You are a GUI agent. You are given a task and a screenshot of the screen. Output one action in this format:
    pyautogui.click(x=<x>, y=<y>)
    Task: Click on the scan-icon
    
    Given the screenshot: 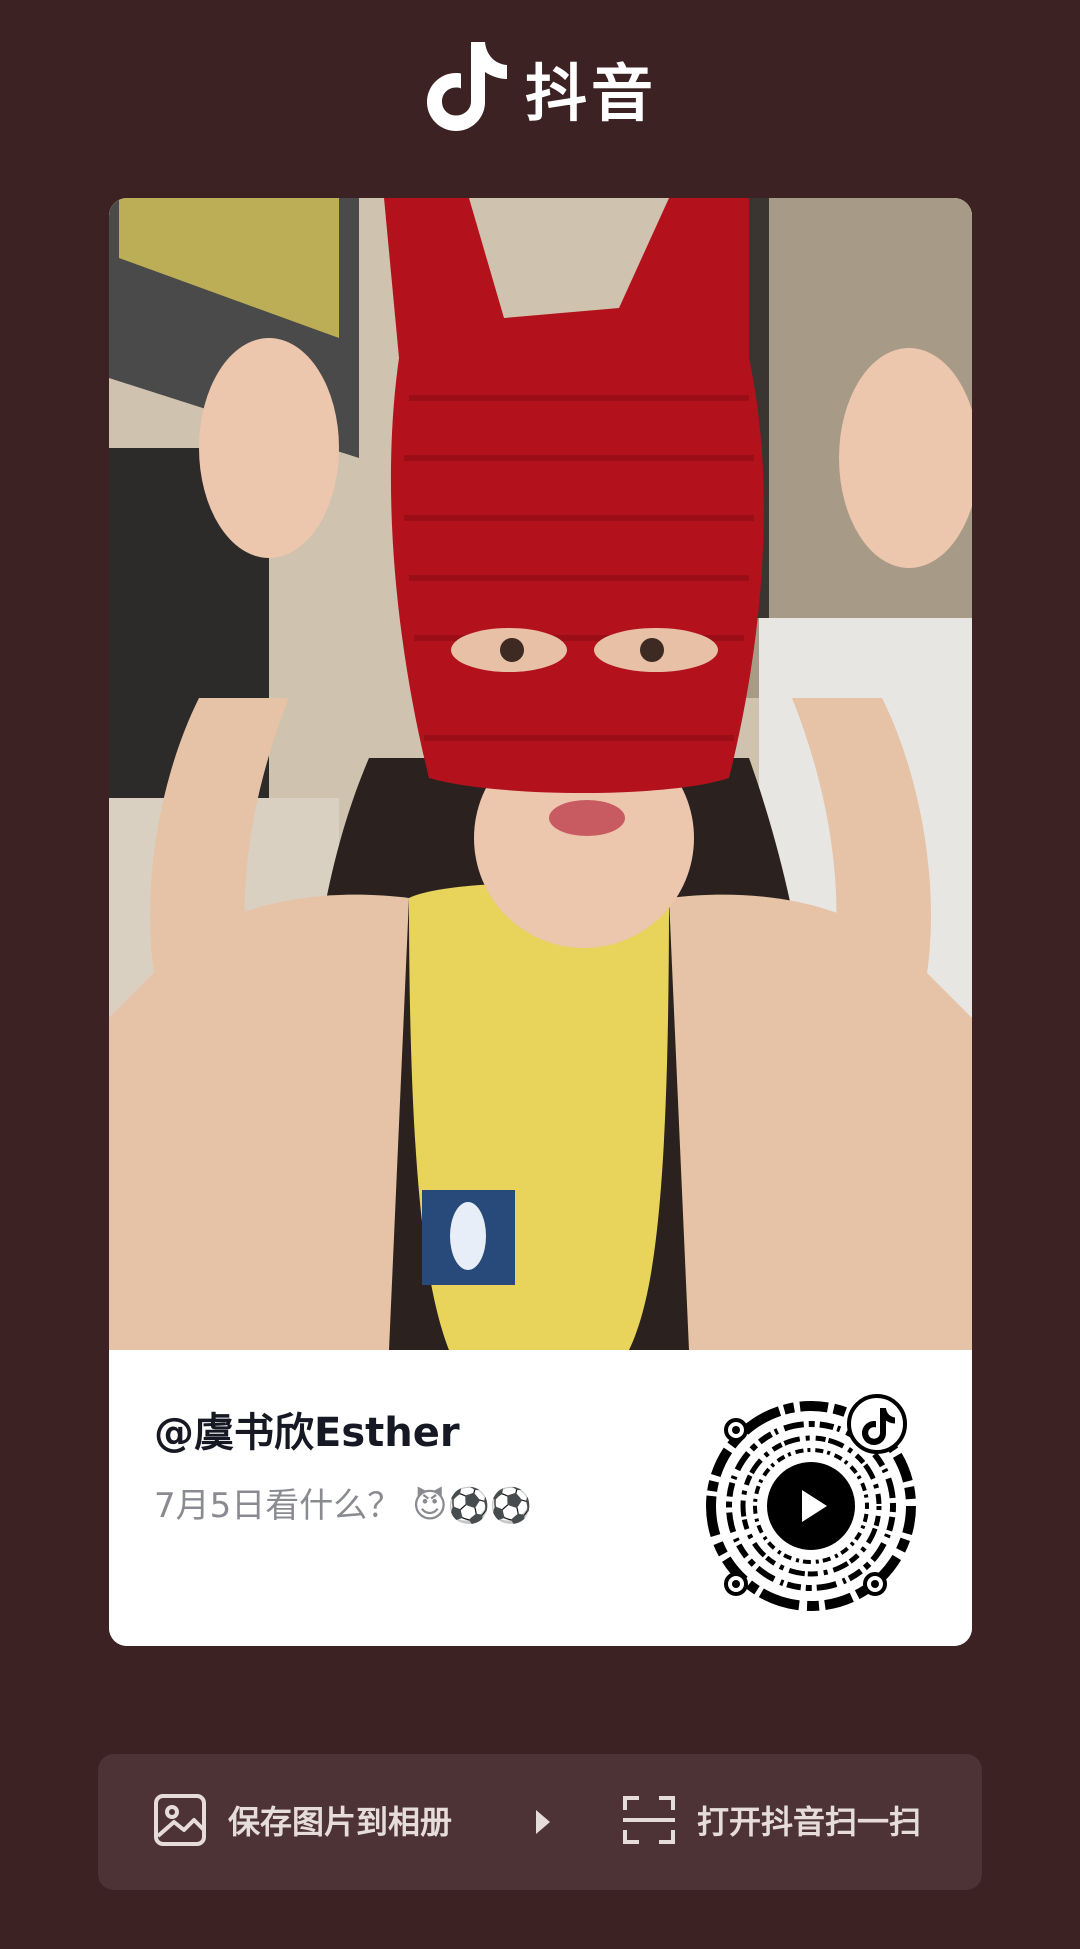 What is the action you would take?
    pyautogui.click(x=649, y=1820)
    